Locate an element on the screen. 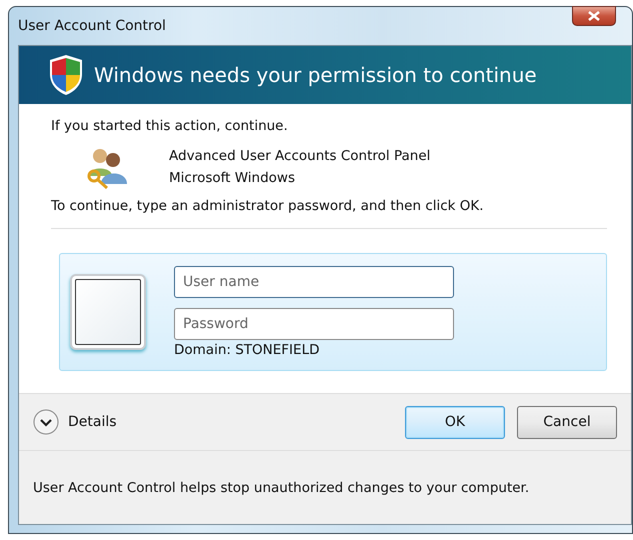 The image size is (633, 540). username-field: User name is located at coordinates (314, 282).